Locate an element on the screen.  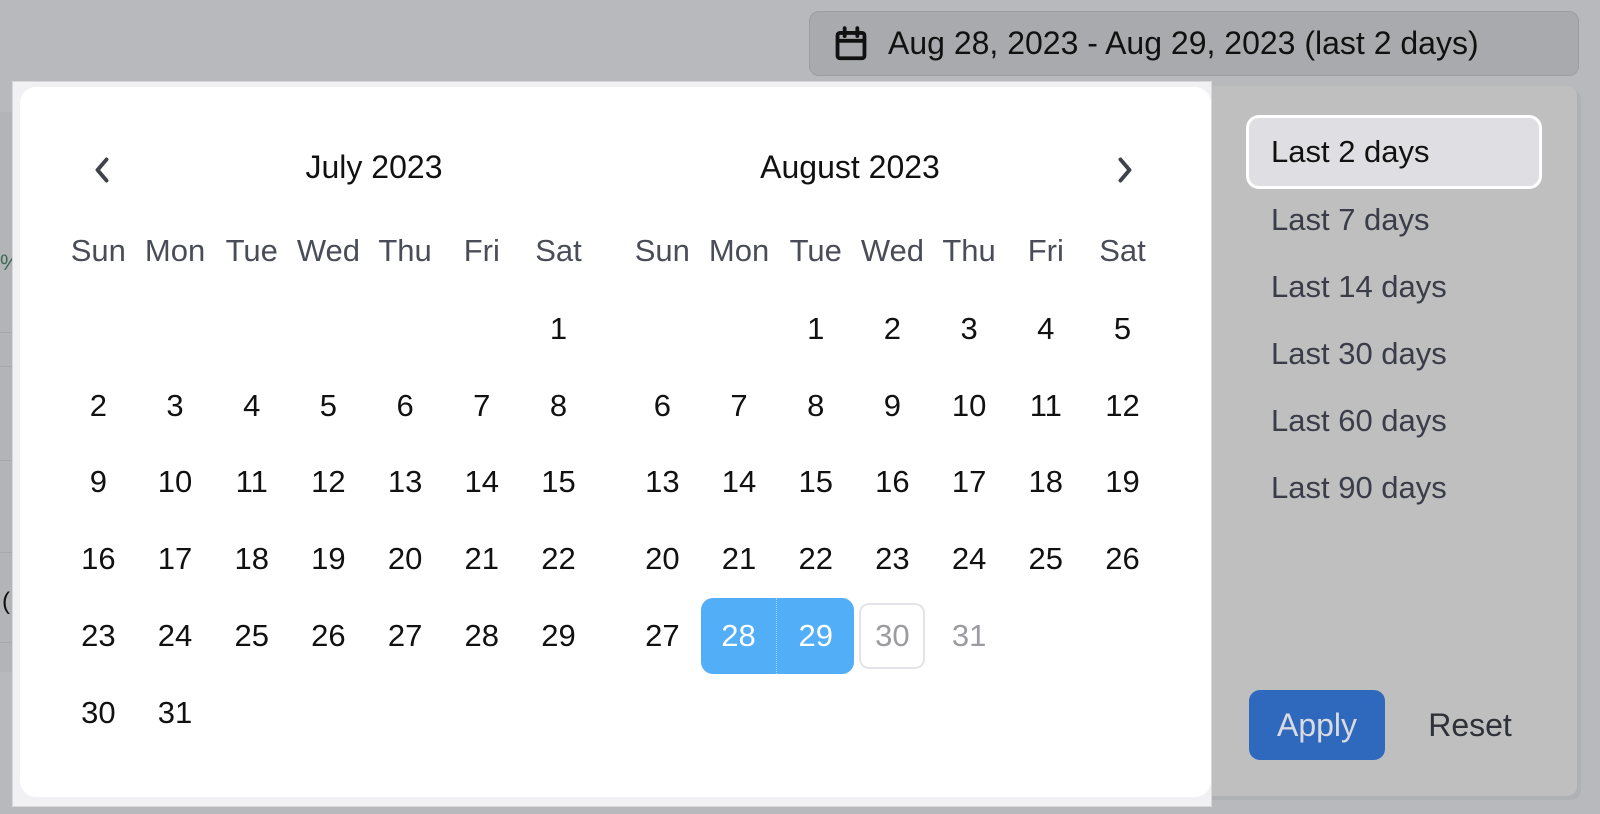
day-cell: 29 is located at coordinates (558, 636).